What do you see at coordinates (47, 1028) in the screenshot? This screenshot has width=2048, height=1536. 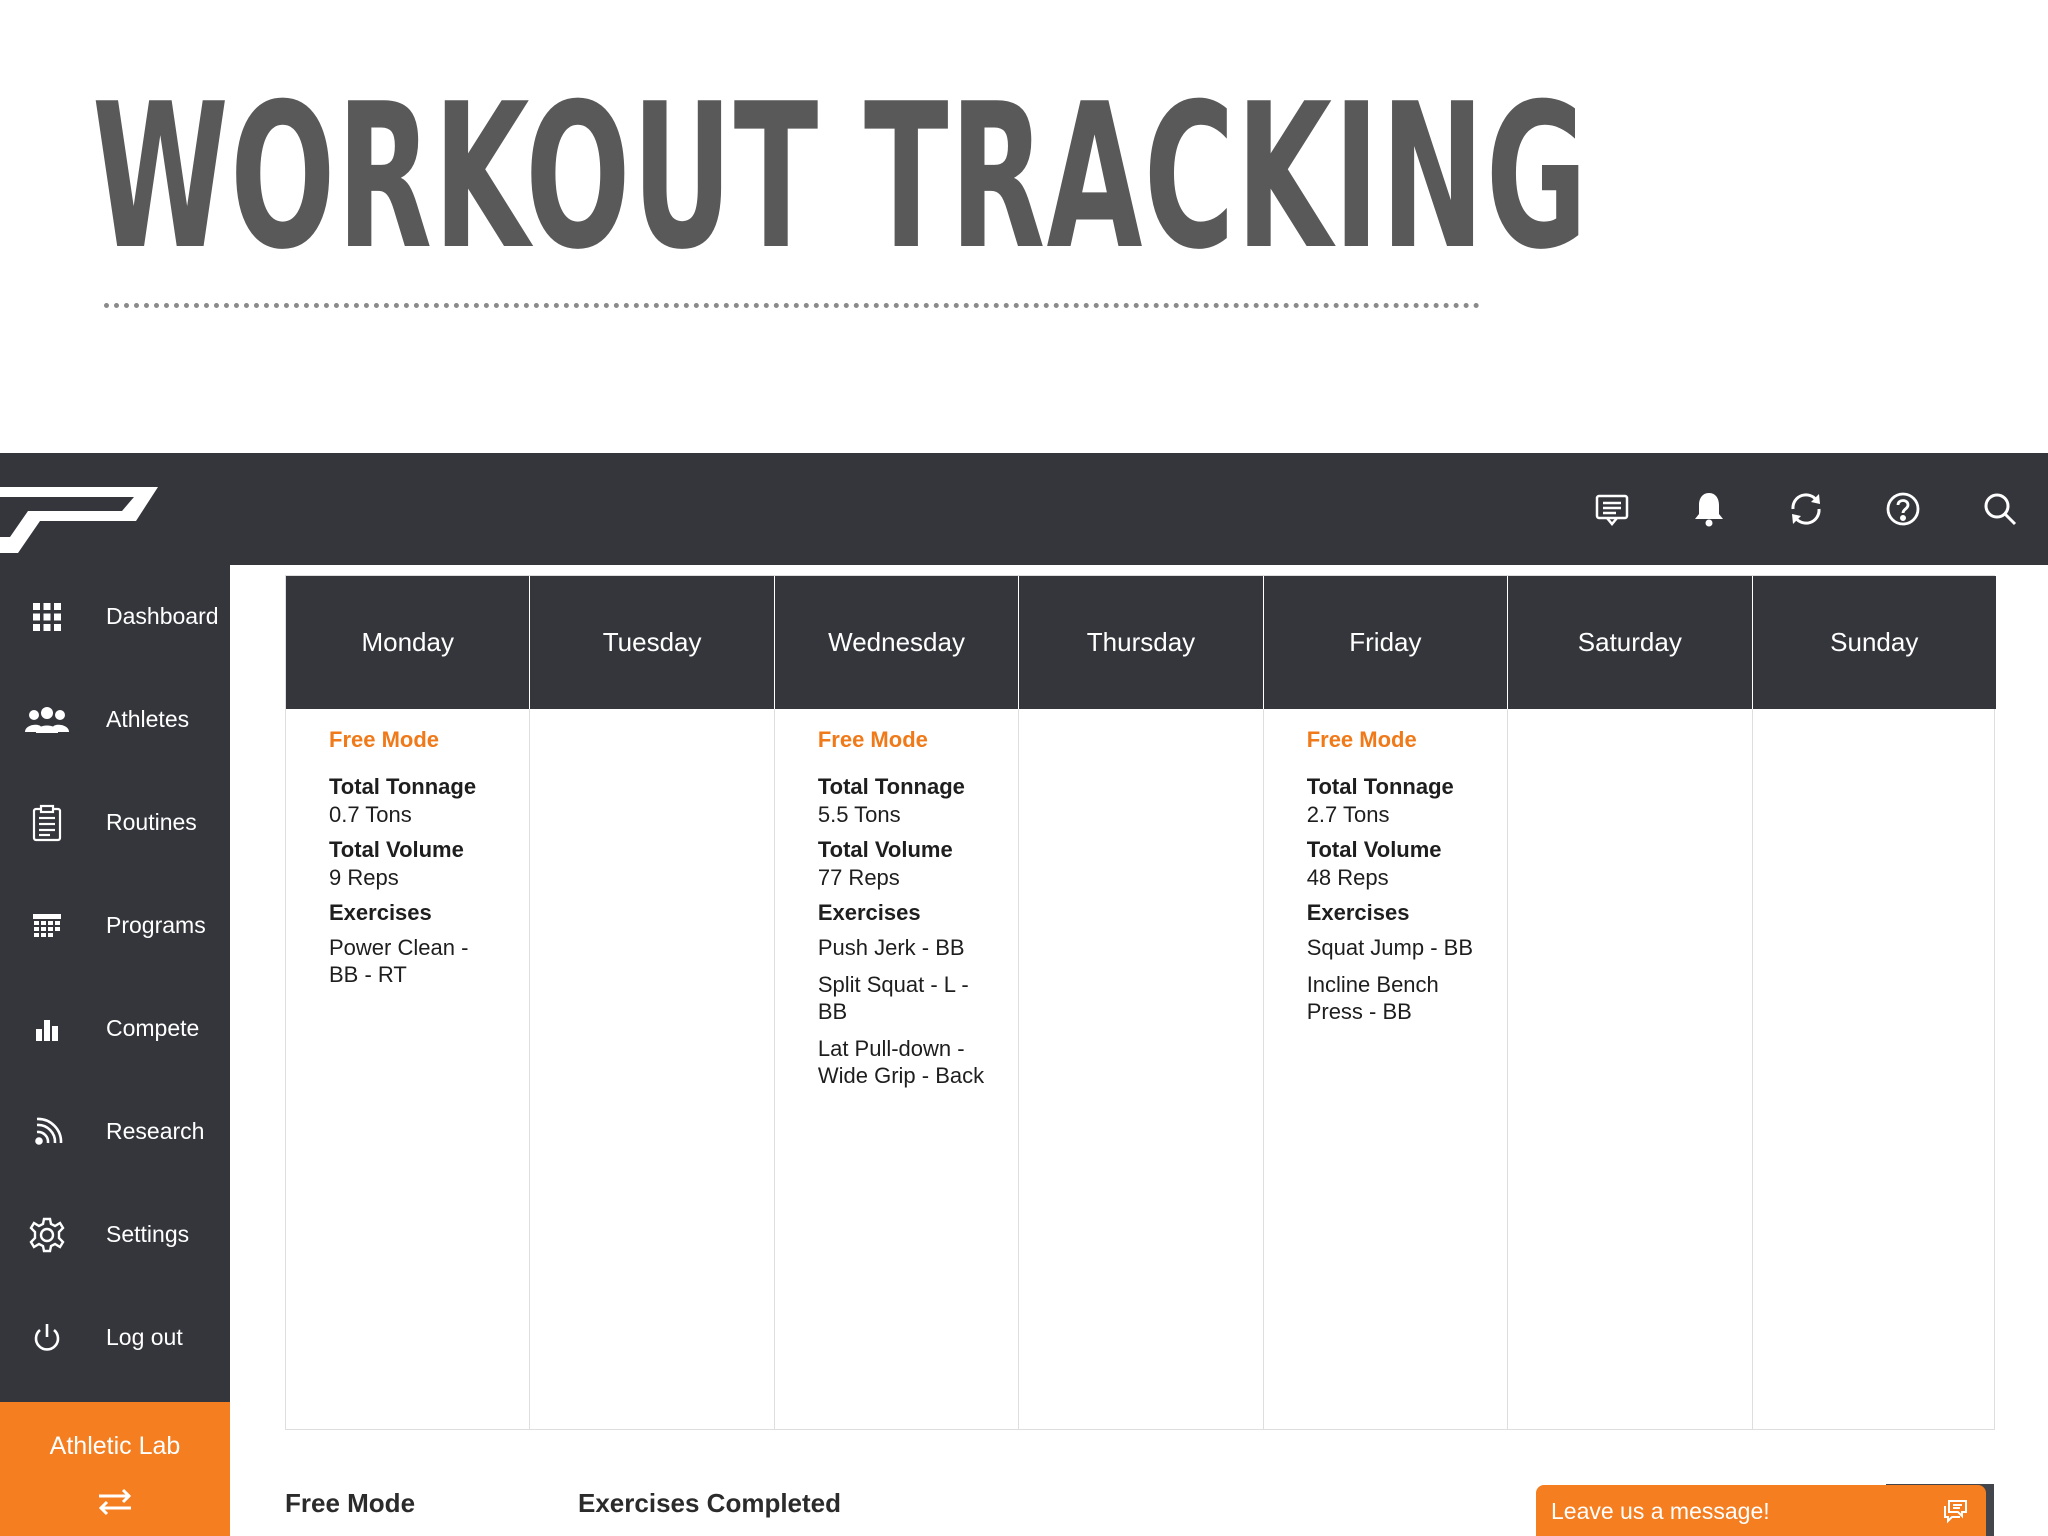 I see `bar-chart-icon` at bounding box center [47, 1028].